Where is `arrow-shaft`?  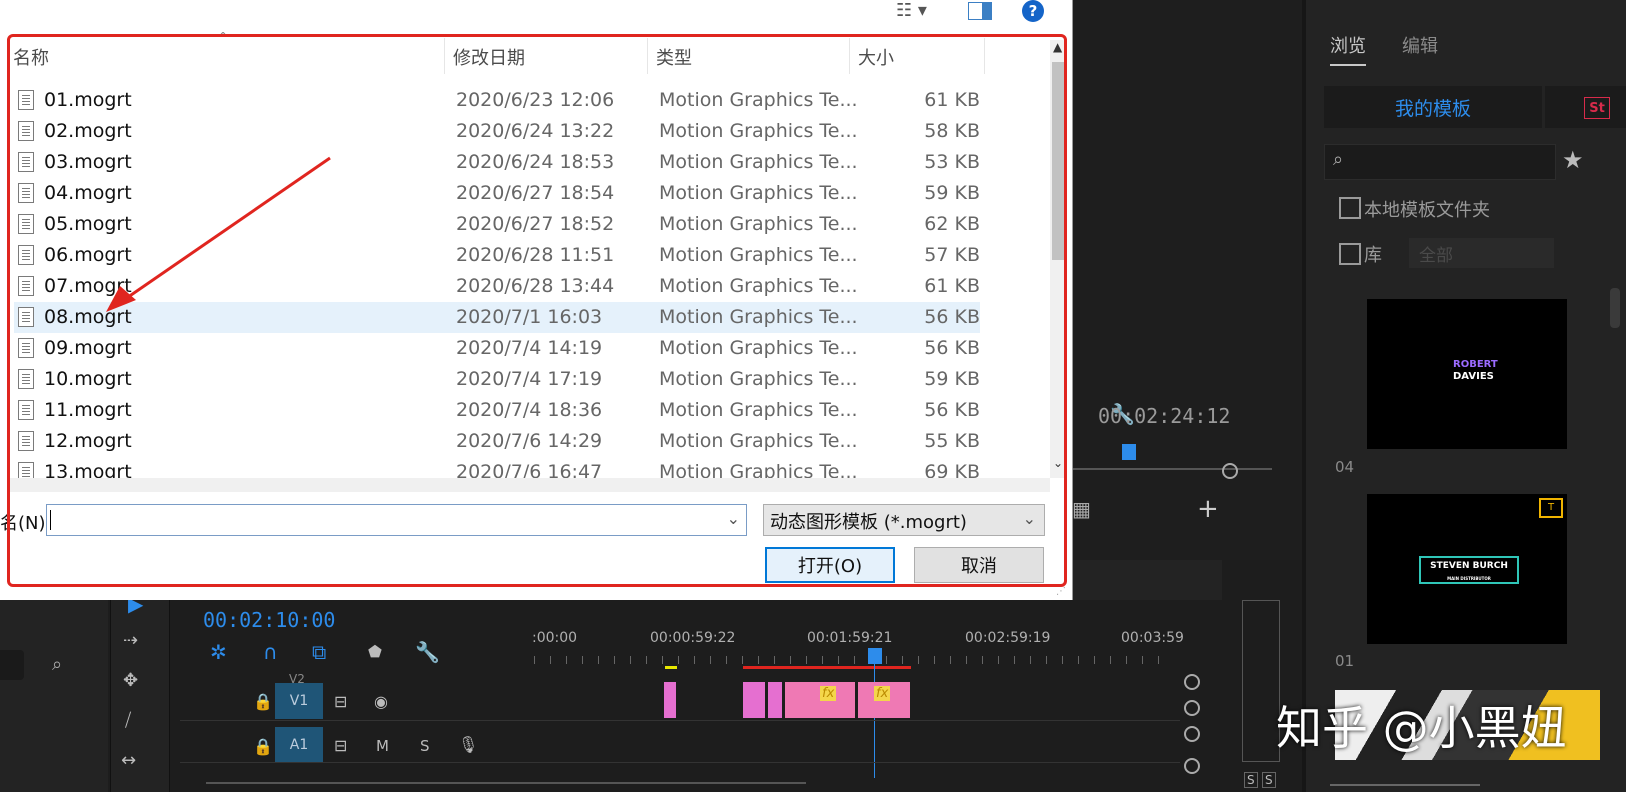
arrow-shaft is located at coordinates (224, 231).